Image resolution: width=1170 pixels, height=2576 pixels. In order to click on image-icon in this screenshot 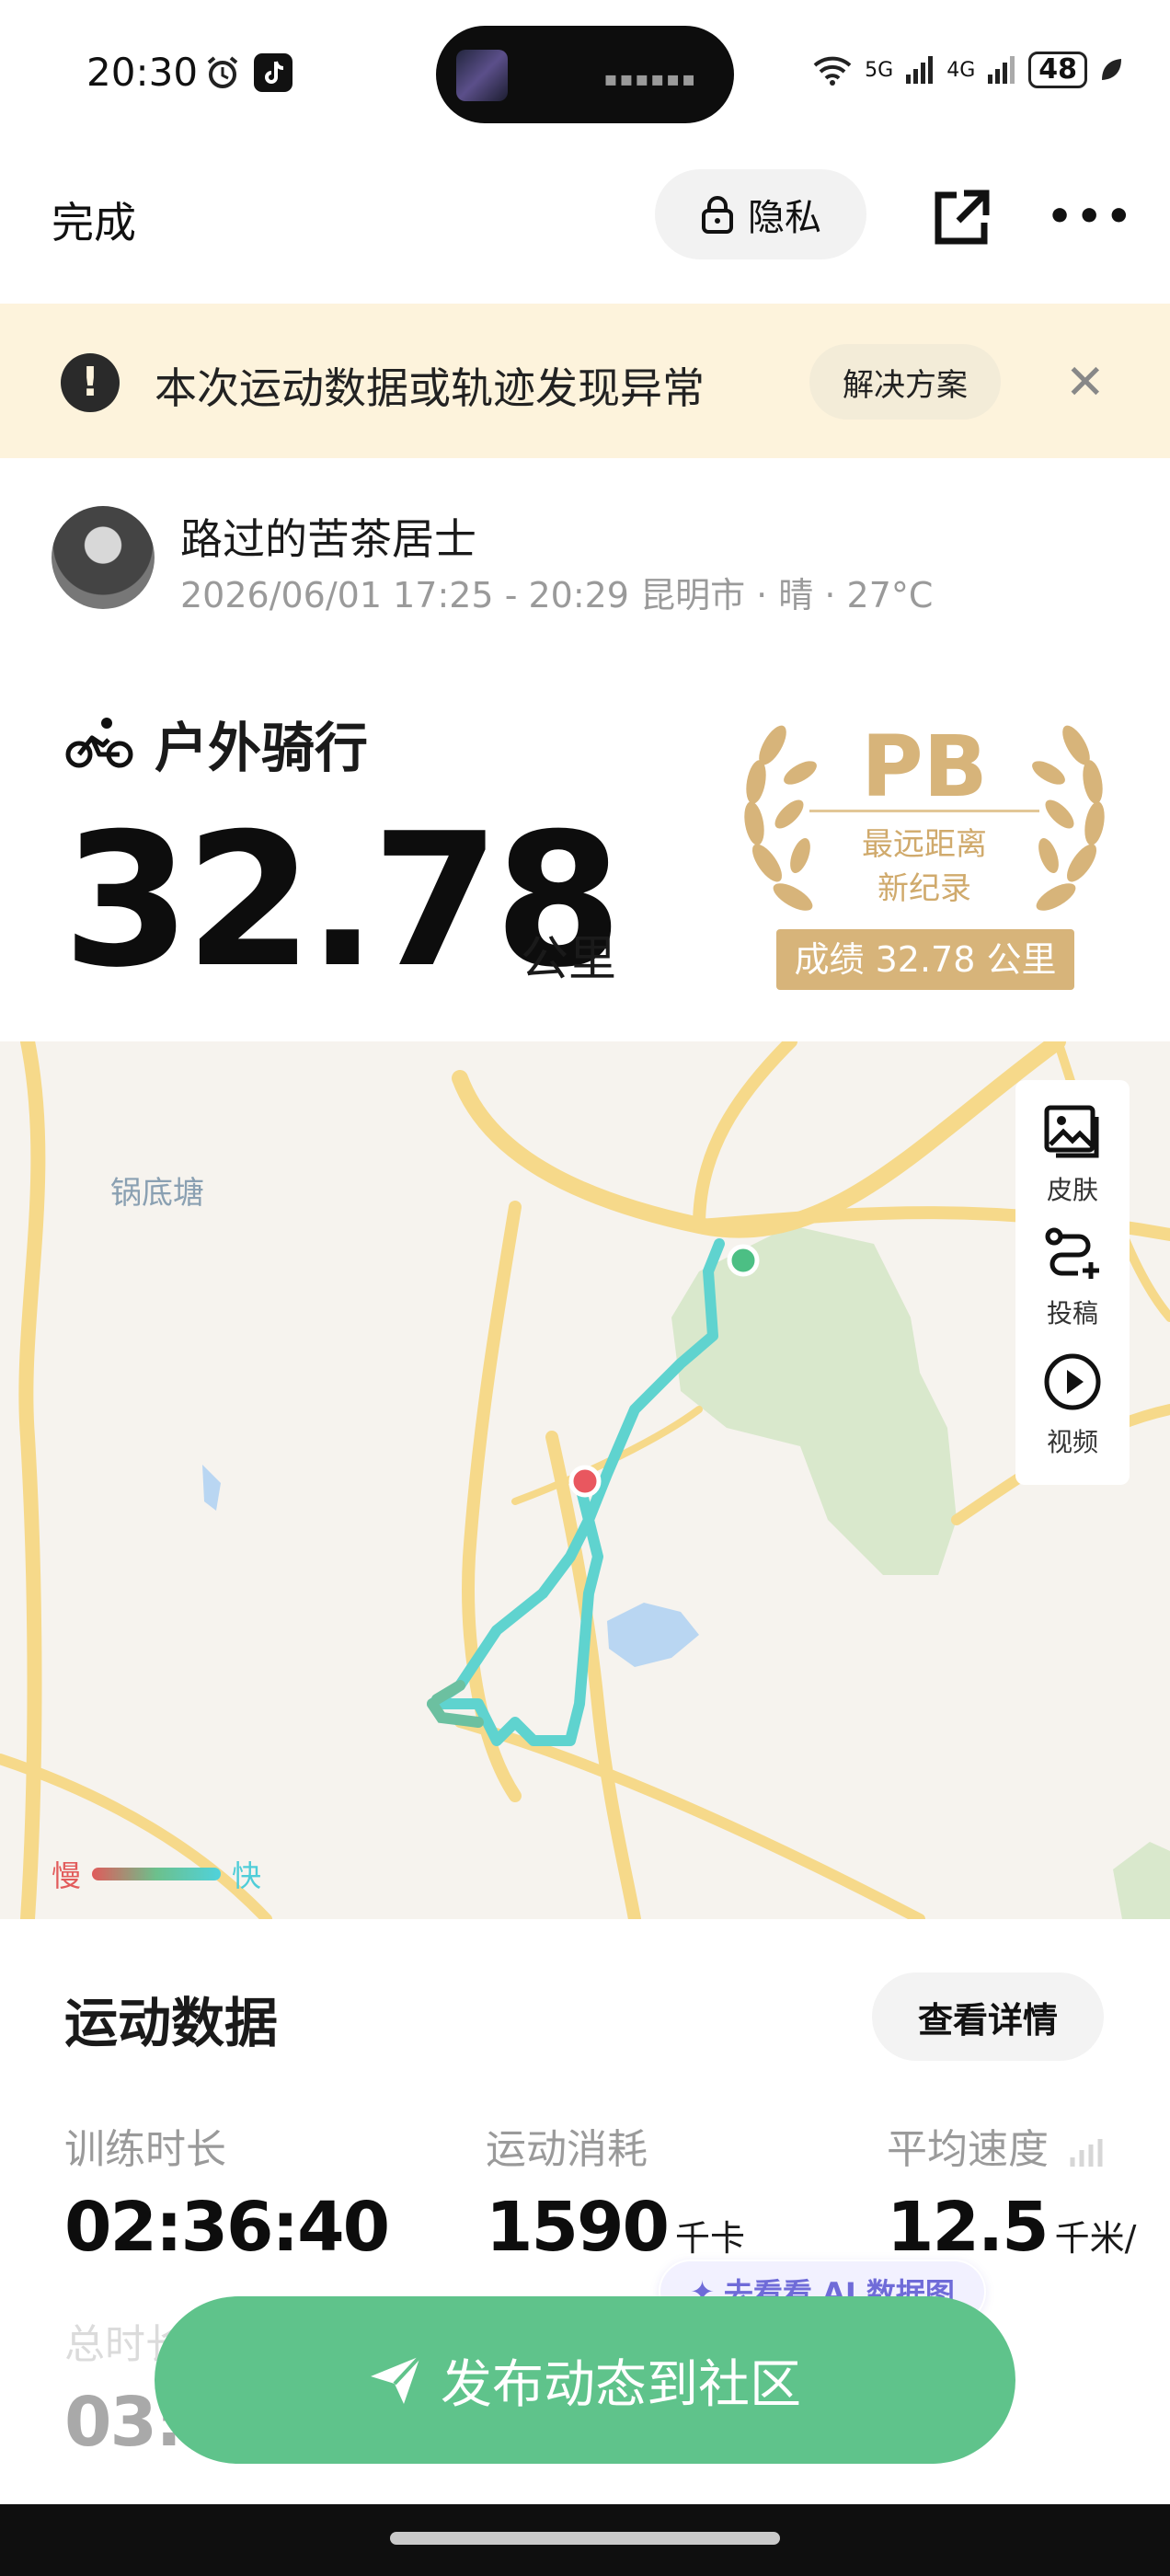, I will do `click(1071, 1131)`.